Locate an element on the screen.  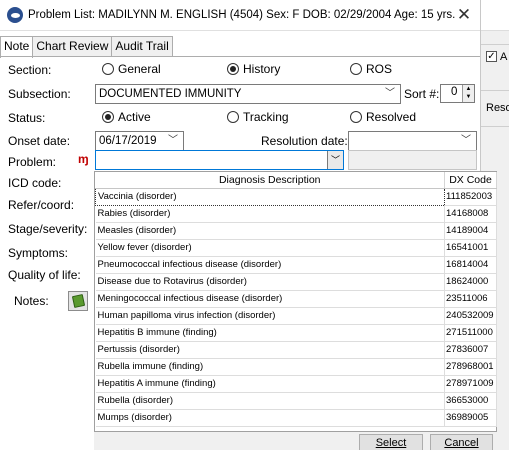
tab-audit-trail: Audit Trail is located at coordinates (142, 46).